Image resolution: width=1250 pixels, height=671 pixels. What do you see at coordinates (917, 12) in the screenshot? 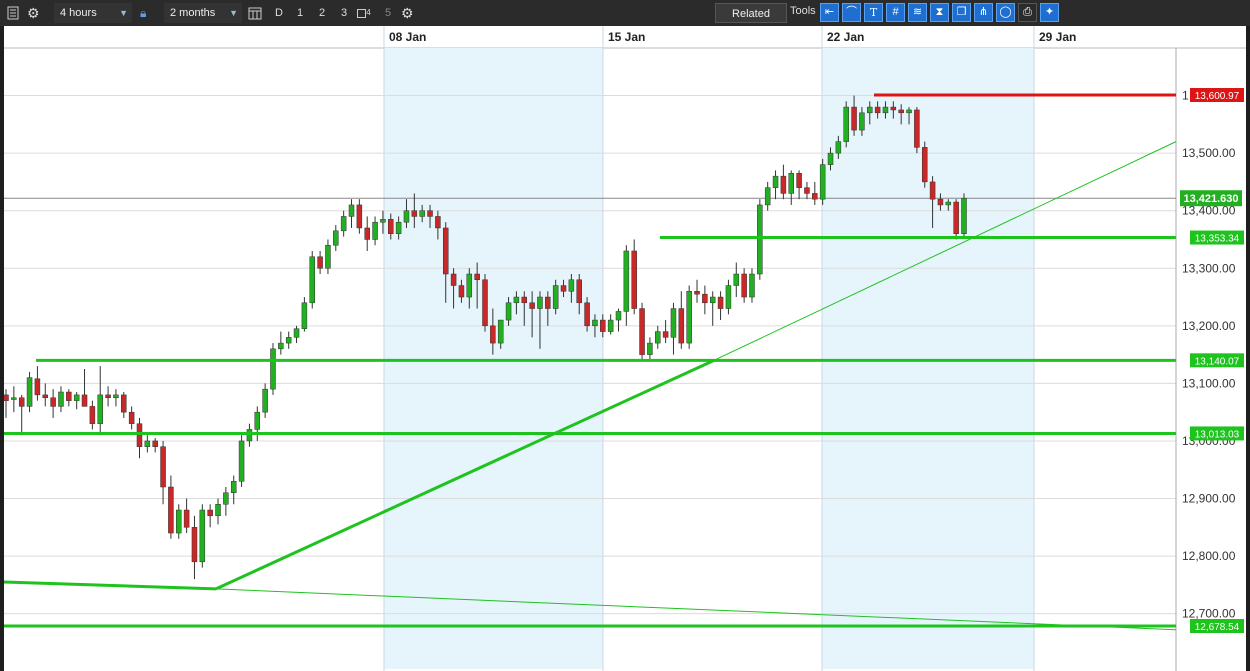
I see `fibonacci-tool-icon: ≋` at bounding box center [917, 12].